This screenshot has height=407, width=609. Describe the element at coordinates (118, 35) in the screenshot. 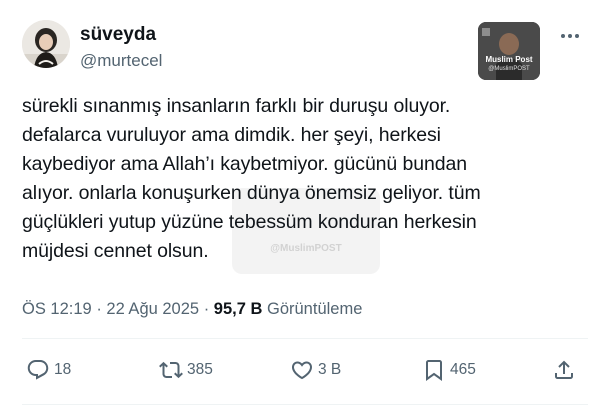

I see `display-name: süveyda` at that location.